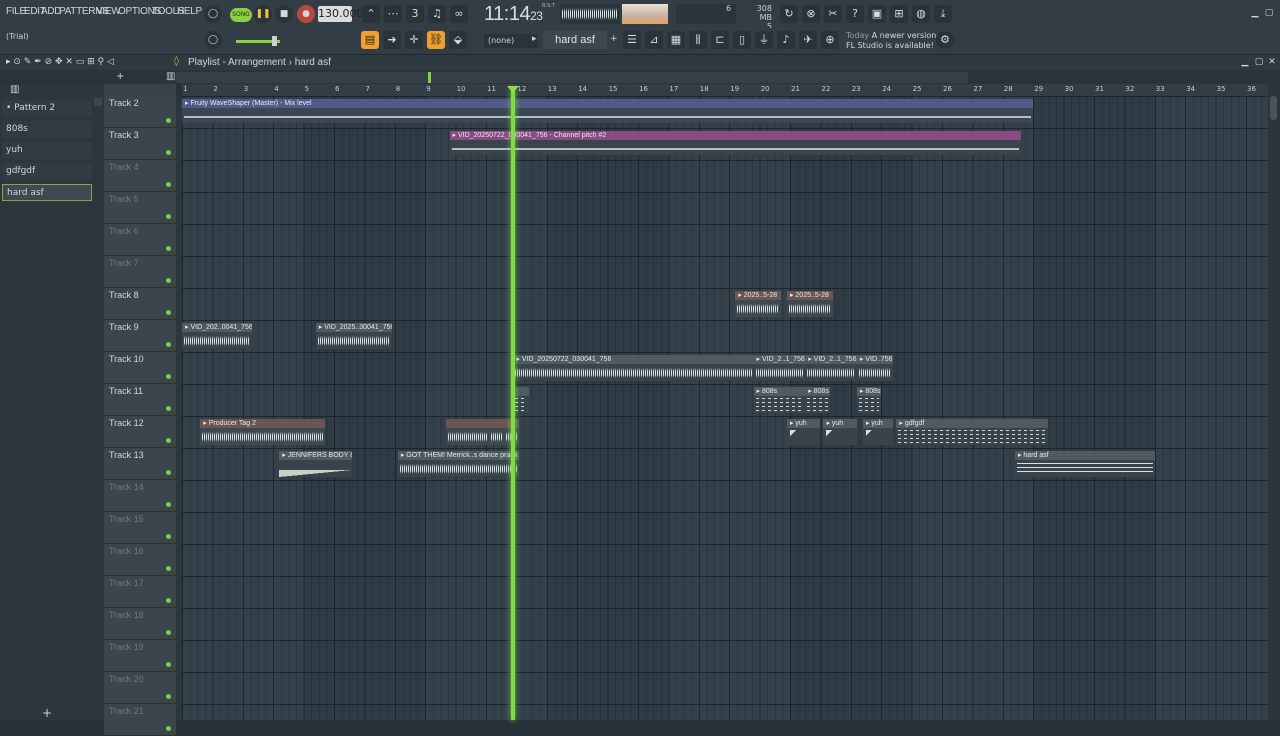 This screenshot has height=736, width=1280. I want to click on track-header: Track 8, so click(140, 304).